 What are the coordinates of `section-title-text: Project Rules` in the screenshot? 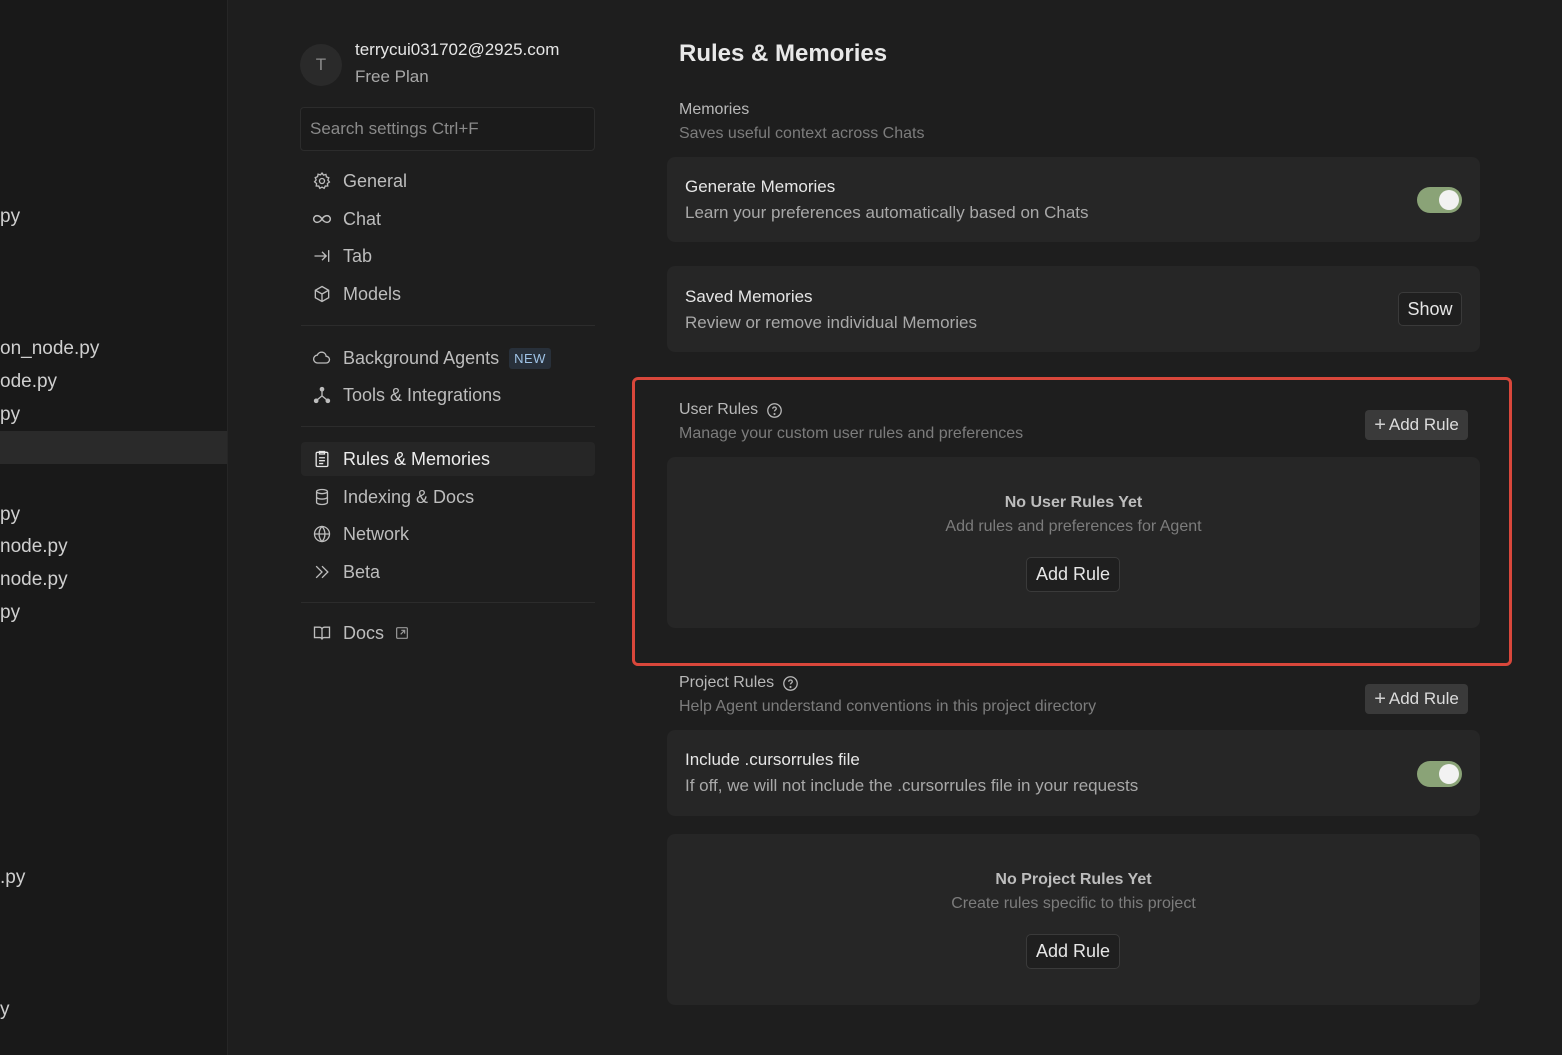 It's located at (727, 682).